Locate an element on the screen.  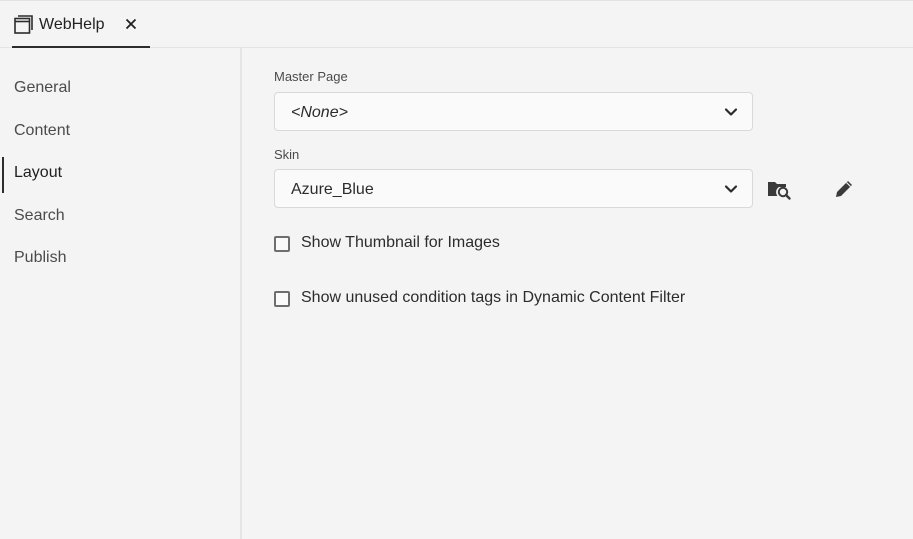
sidebar-item-label: General is located at coordinates (42, 87).